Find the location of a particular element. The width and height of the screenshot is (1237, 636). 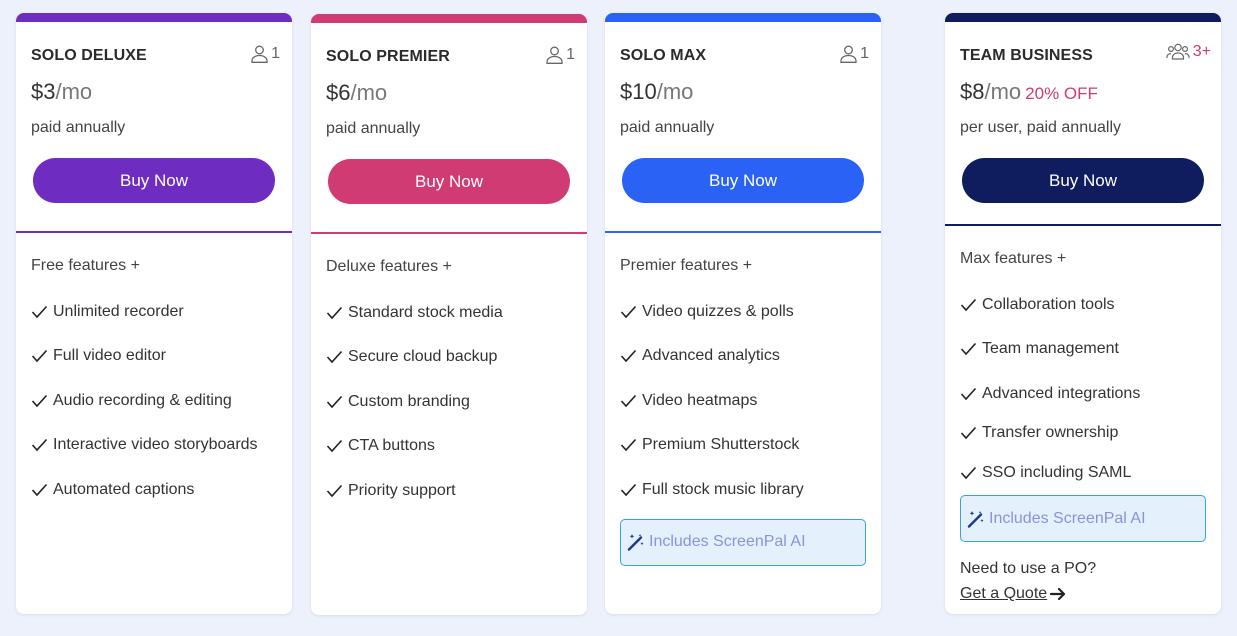

po-prompt: Need to use a PO? is located at coordinates (1028, 568).